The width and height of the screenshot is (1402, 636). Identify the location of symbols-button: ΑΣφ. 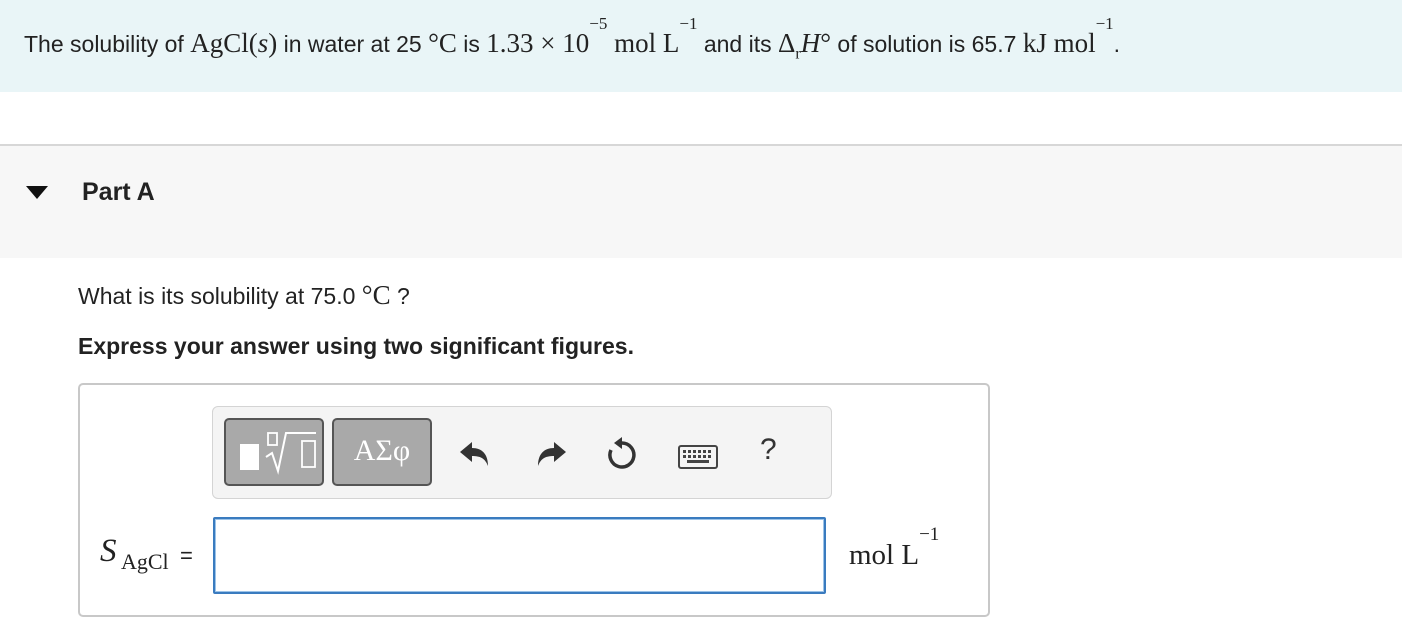
(382, 452).